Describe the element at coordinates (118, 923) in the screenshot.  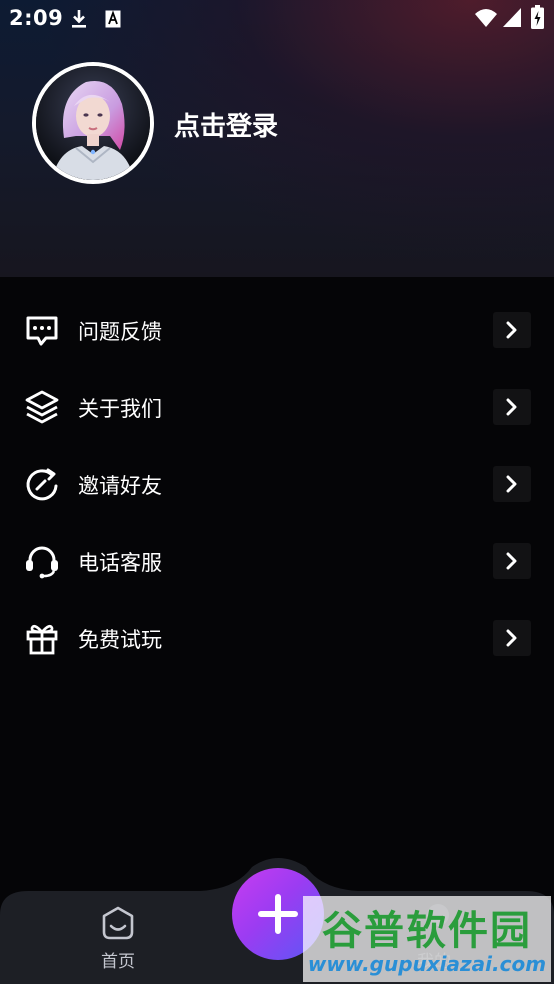
I see `home-face-icon` at that location.